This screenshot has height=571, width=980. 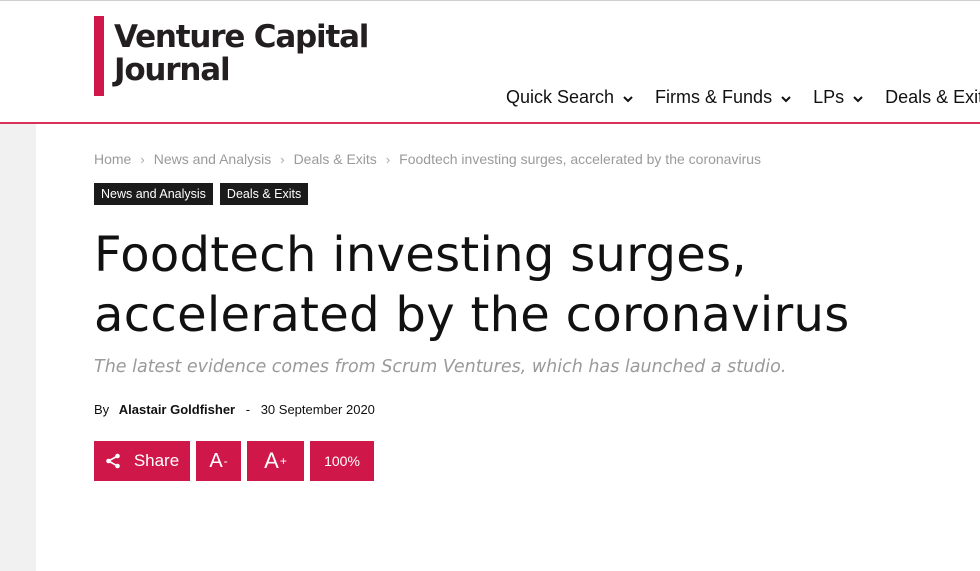 What do you see at coordinates (156, 460) in the screenshot?
I see `share-label: Share` at bounding box center [156, 460].